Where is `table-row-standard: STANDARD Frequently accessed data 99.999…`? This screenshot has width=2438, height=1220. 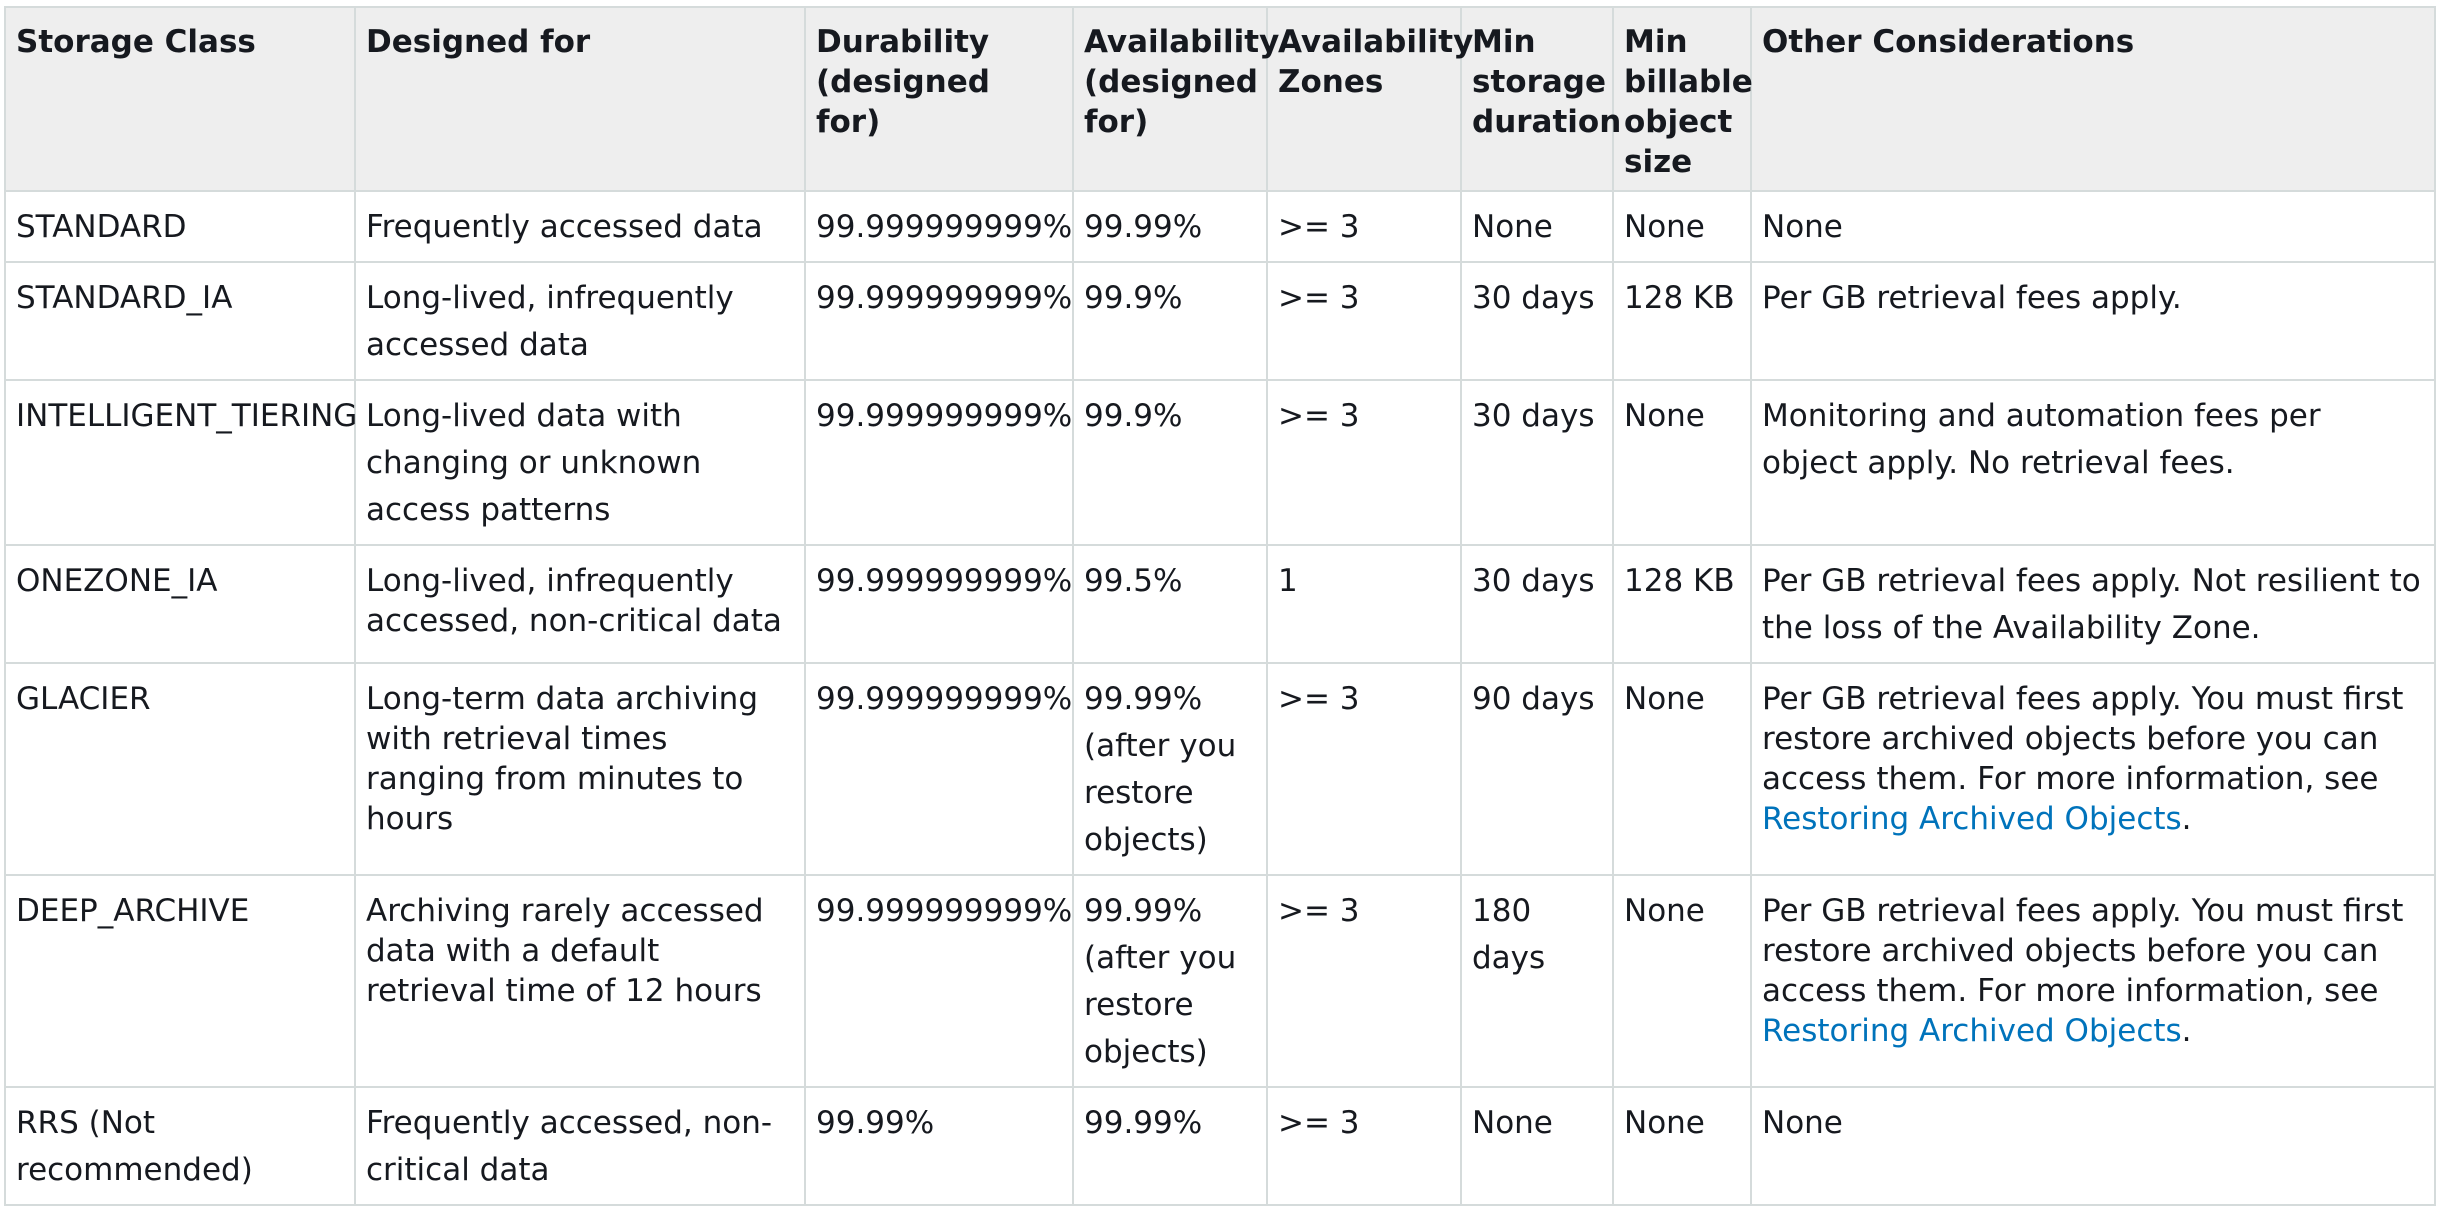
table-row-standard: STANDARD Frequently accessed data 99.999… is located at coordinates (1220, 226).